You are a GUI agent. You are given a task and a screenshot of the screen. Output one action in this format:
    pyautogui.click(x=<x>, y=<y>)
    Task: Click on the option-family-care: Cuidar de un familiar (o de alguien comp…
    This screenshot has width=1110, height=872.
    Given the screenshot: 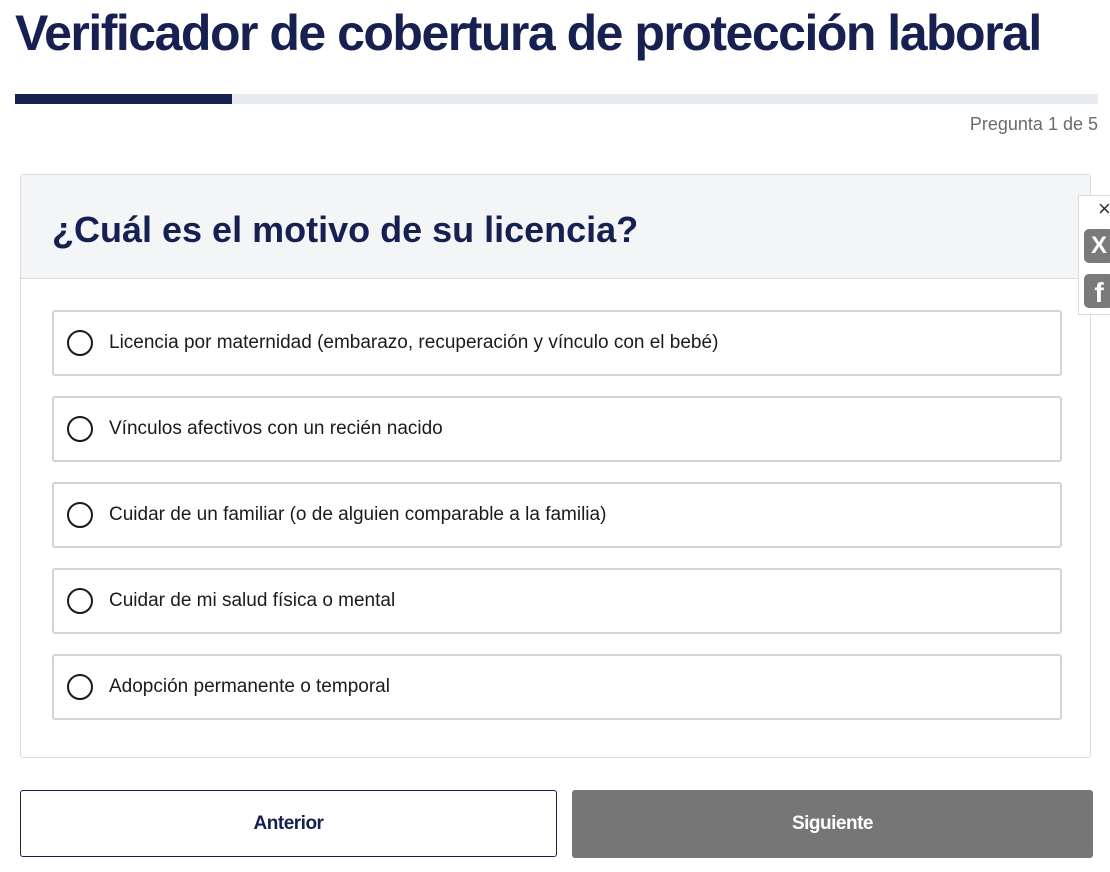 What is the action you would take?
    pyautogui.click(x=557, y=515)
    